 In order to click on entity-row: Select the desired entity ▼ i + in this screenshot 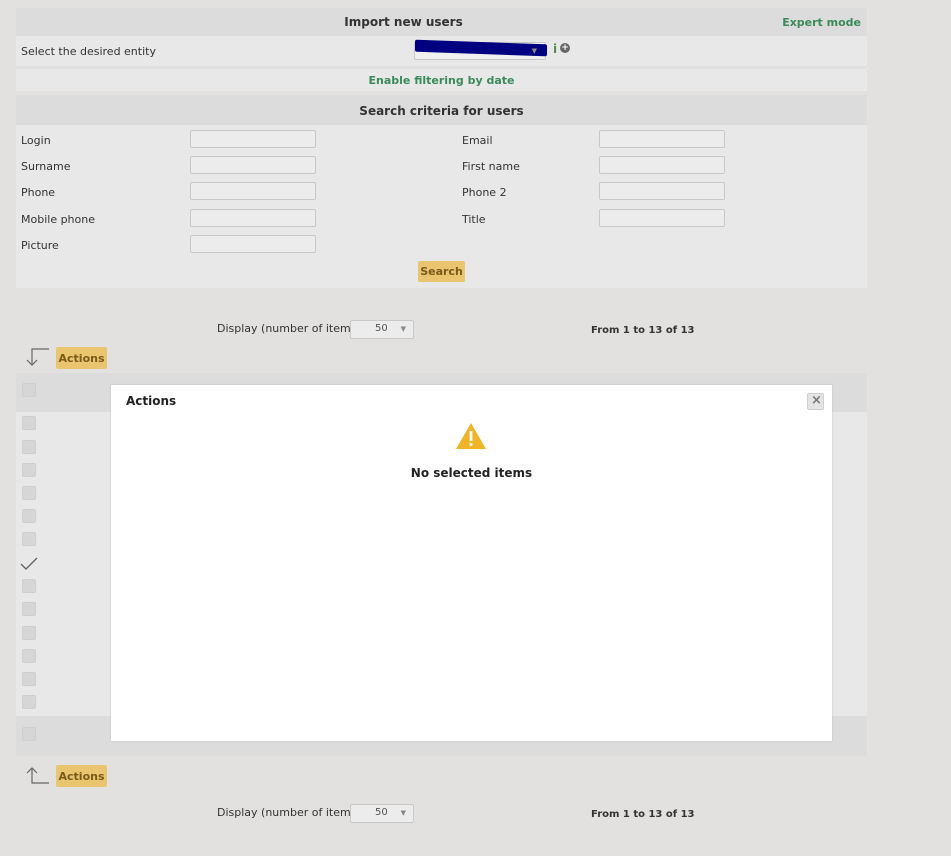, I will do `click(441, 51)`.